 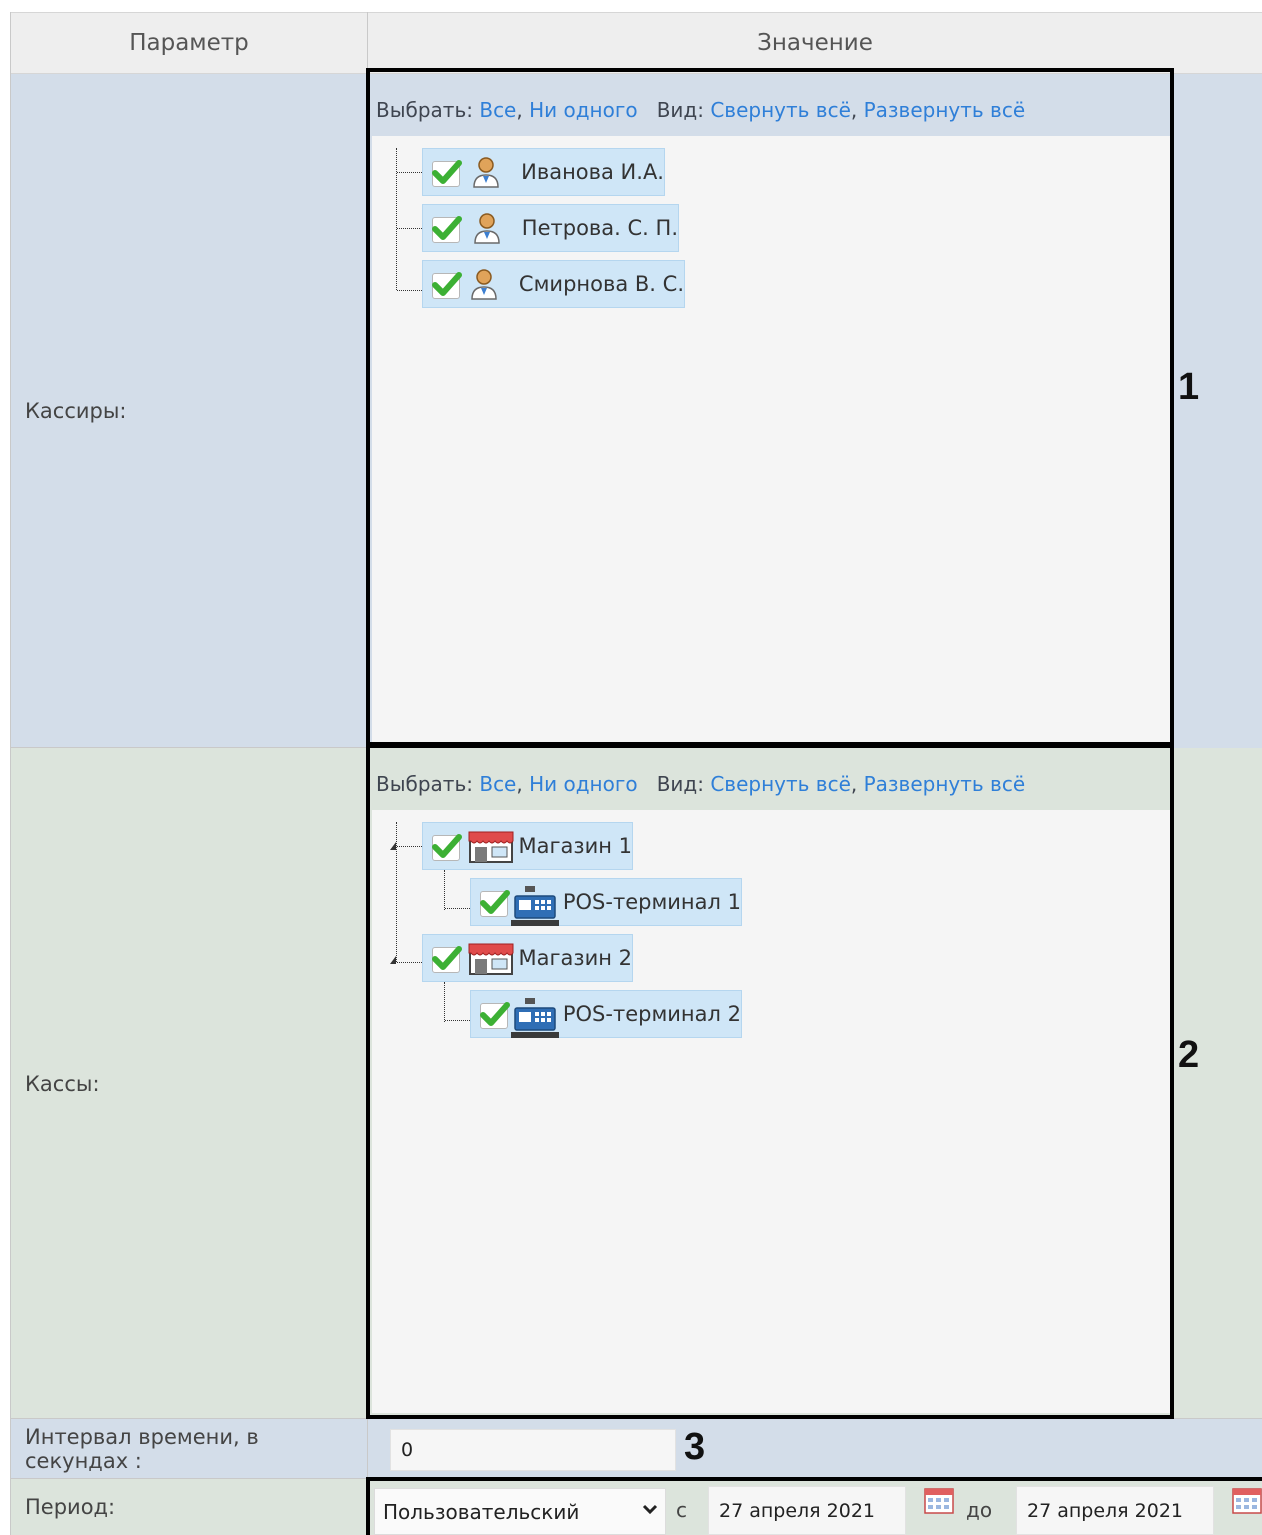 I want to click on value-column-header: Значение, so click(x=815, y=43).